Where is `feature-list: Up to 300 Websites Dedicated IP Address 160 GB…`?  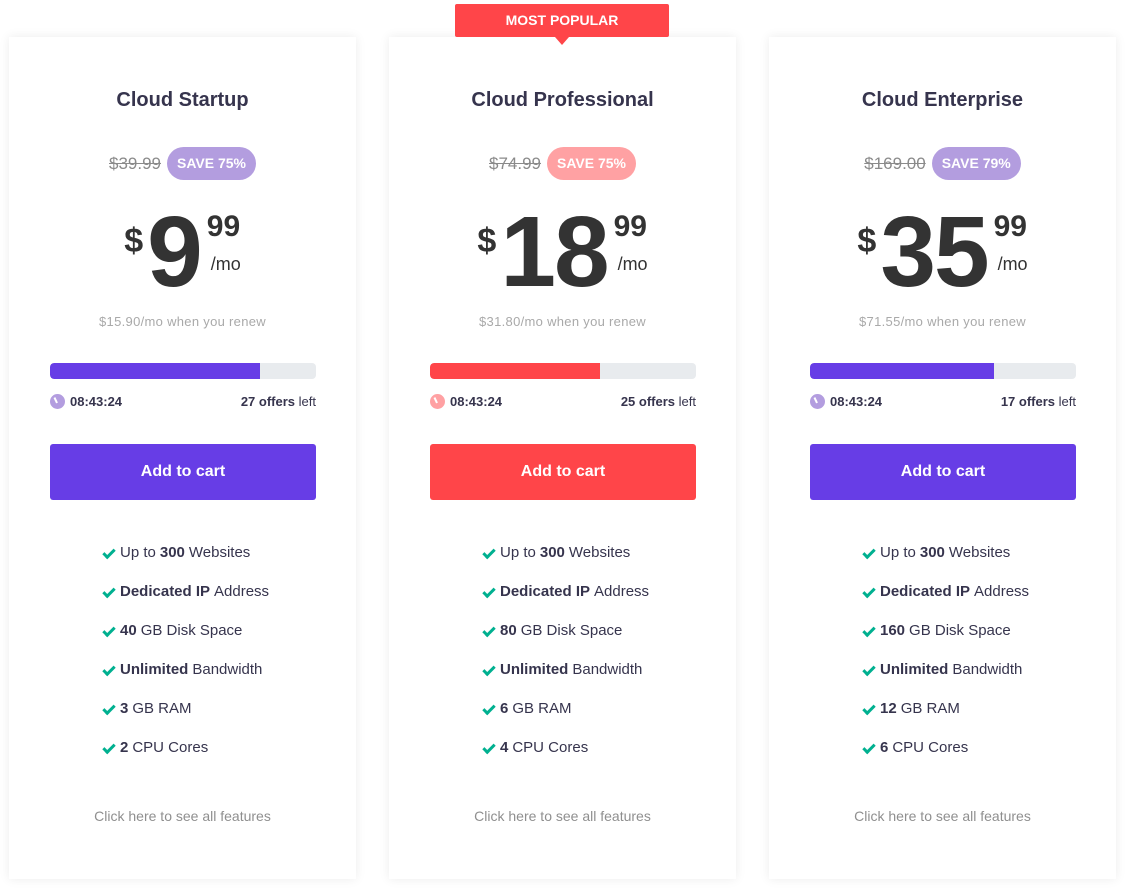 feature-list: Up to 300 Websites Dedicated IP Address 160 GB… is located at coordinates (946, 659).